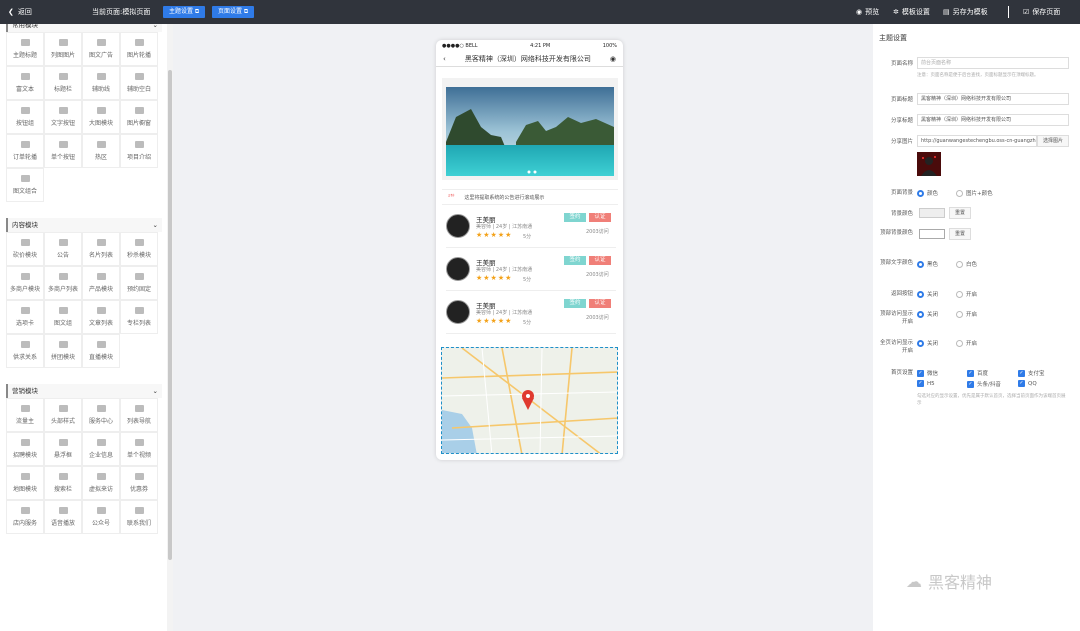 This screenshot has height=631, width=1080. I want to click on module-item: 主题标题, so click(25, 49).